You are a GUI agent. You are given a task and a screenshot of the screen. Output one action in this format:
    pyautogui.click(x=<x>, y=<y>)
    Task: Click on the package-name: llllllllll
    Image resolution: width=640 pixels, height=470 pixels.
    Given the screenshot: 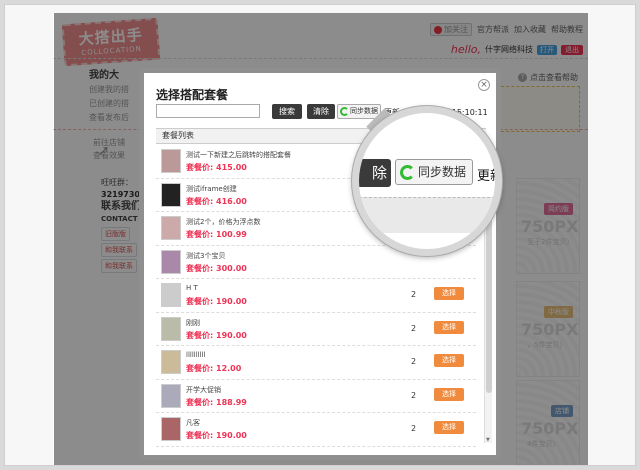 What is the action you would take?
    pyautogui.click(x=196, y=355)
    